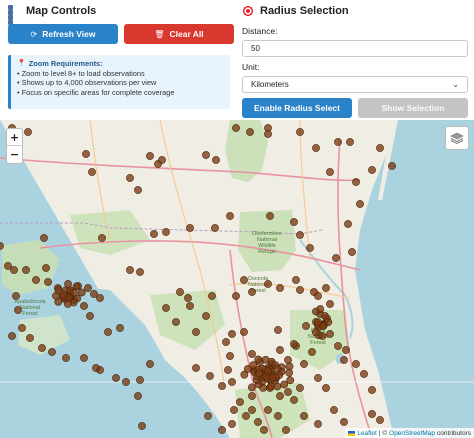 Image resolution: width=474 pixels, height=438 pixels. I want to click on clear-all-button: 🗑 Clear All, so click(179, 34).